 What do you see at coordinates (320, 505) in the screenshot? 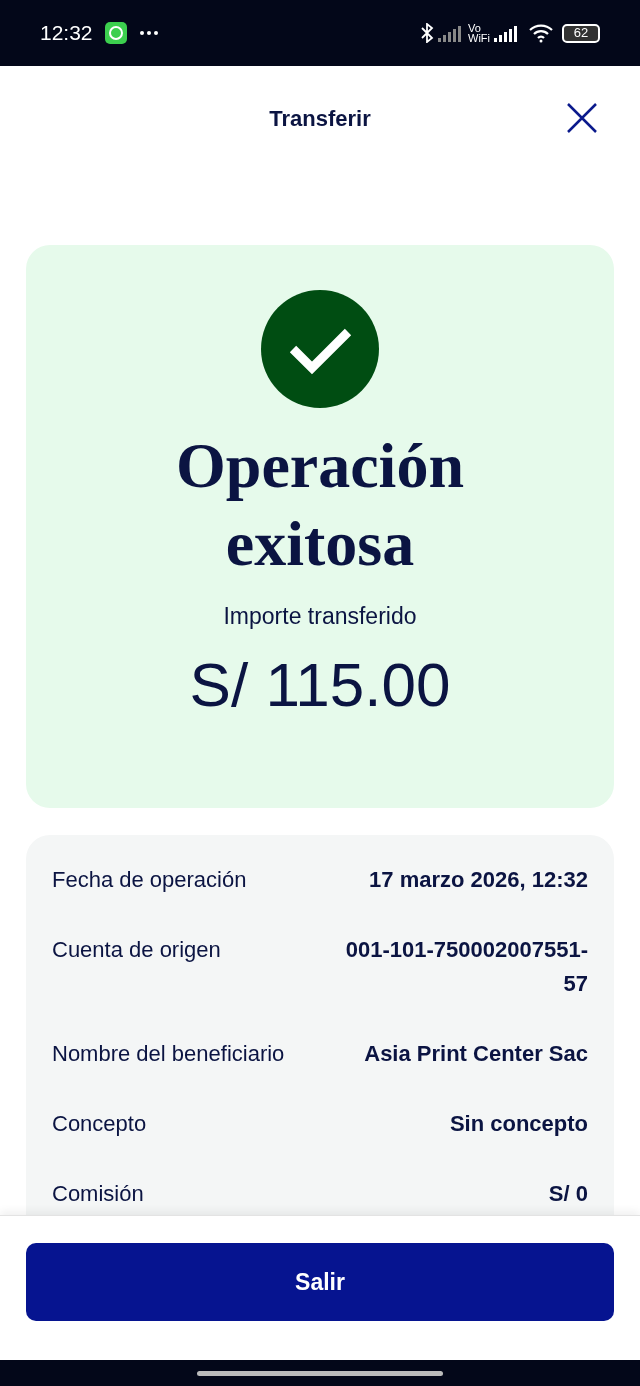
I see `success-title: Operación exitosa` at bounding box center [320, 505].